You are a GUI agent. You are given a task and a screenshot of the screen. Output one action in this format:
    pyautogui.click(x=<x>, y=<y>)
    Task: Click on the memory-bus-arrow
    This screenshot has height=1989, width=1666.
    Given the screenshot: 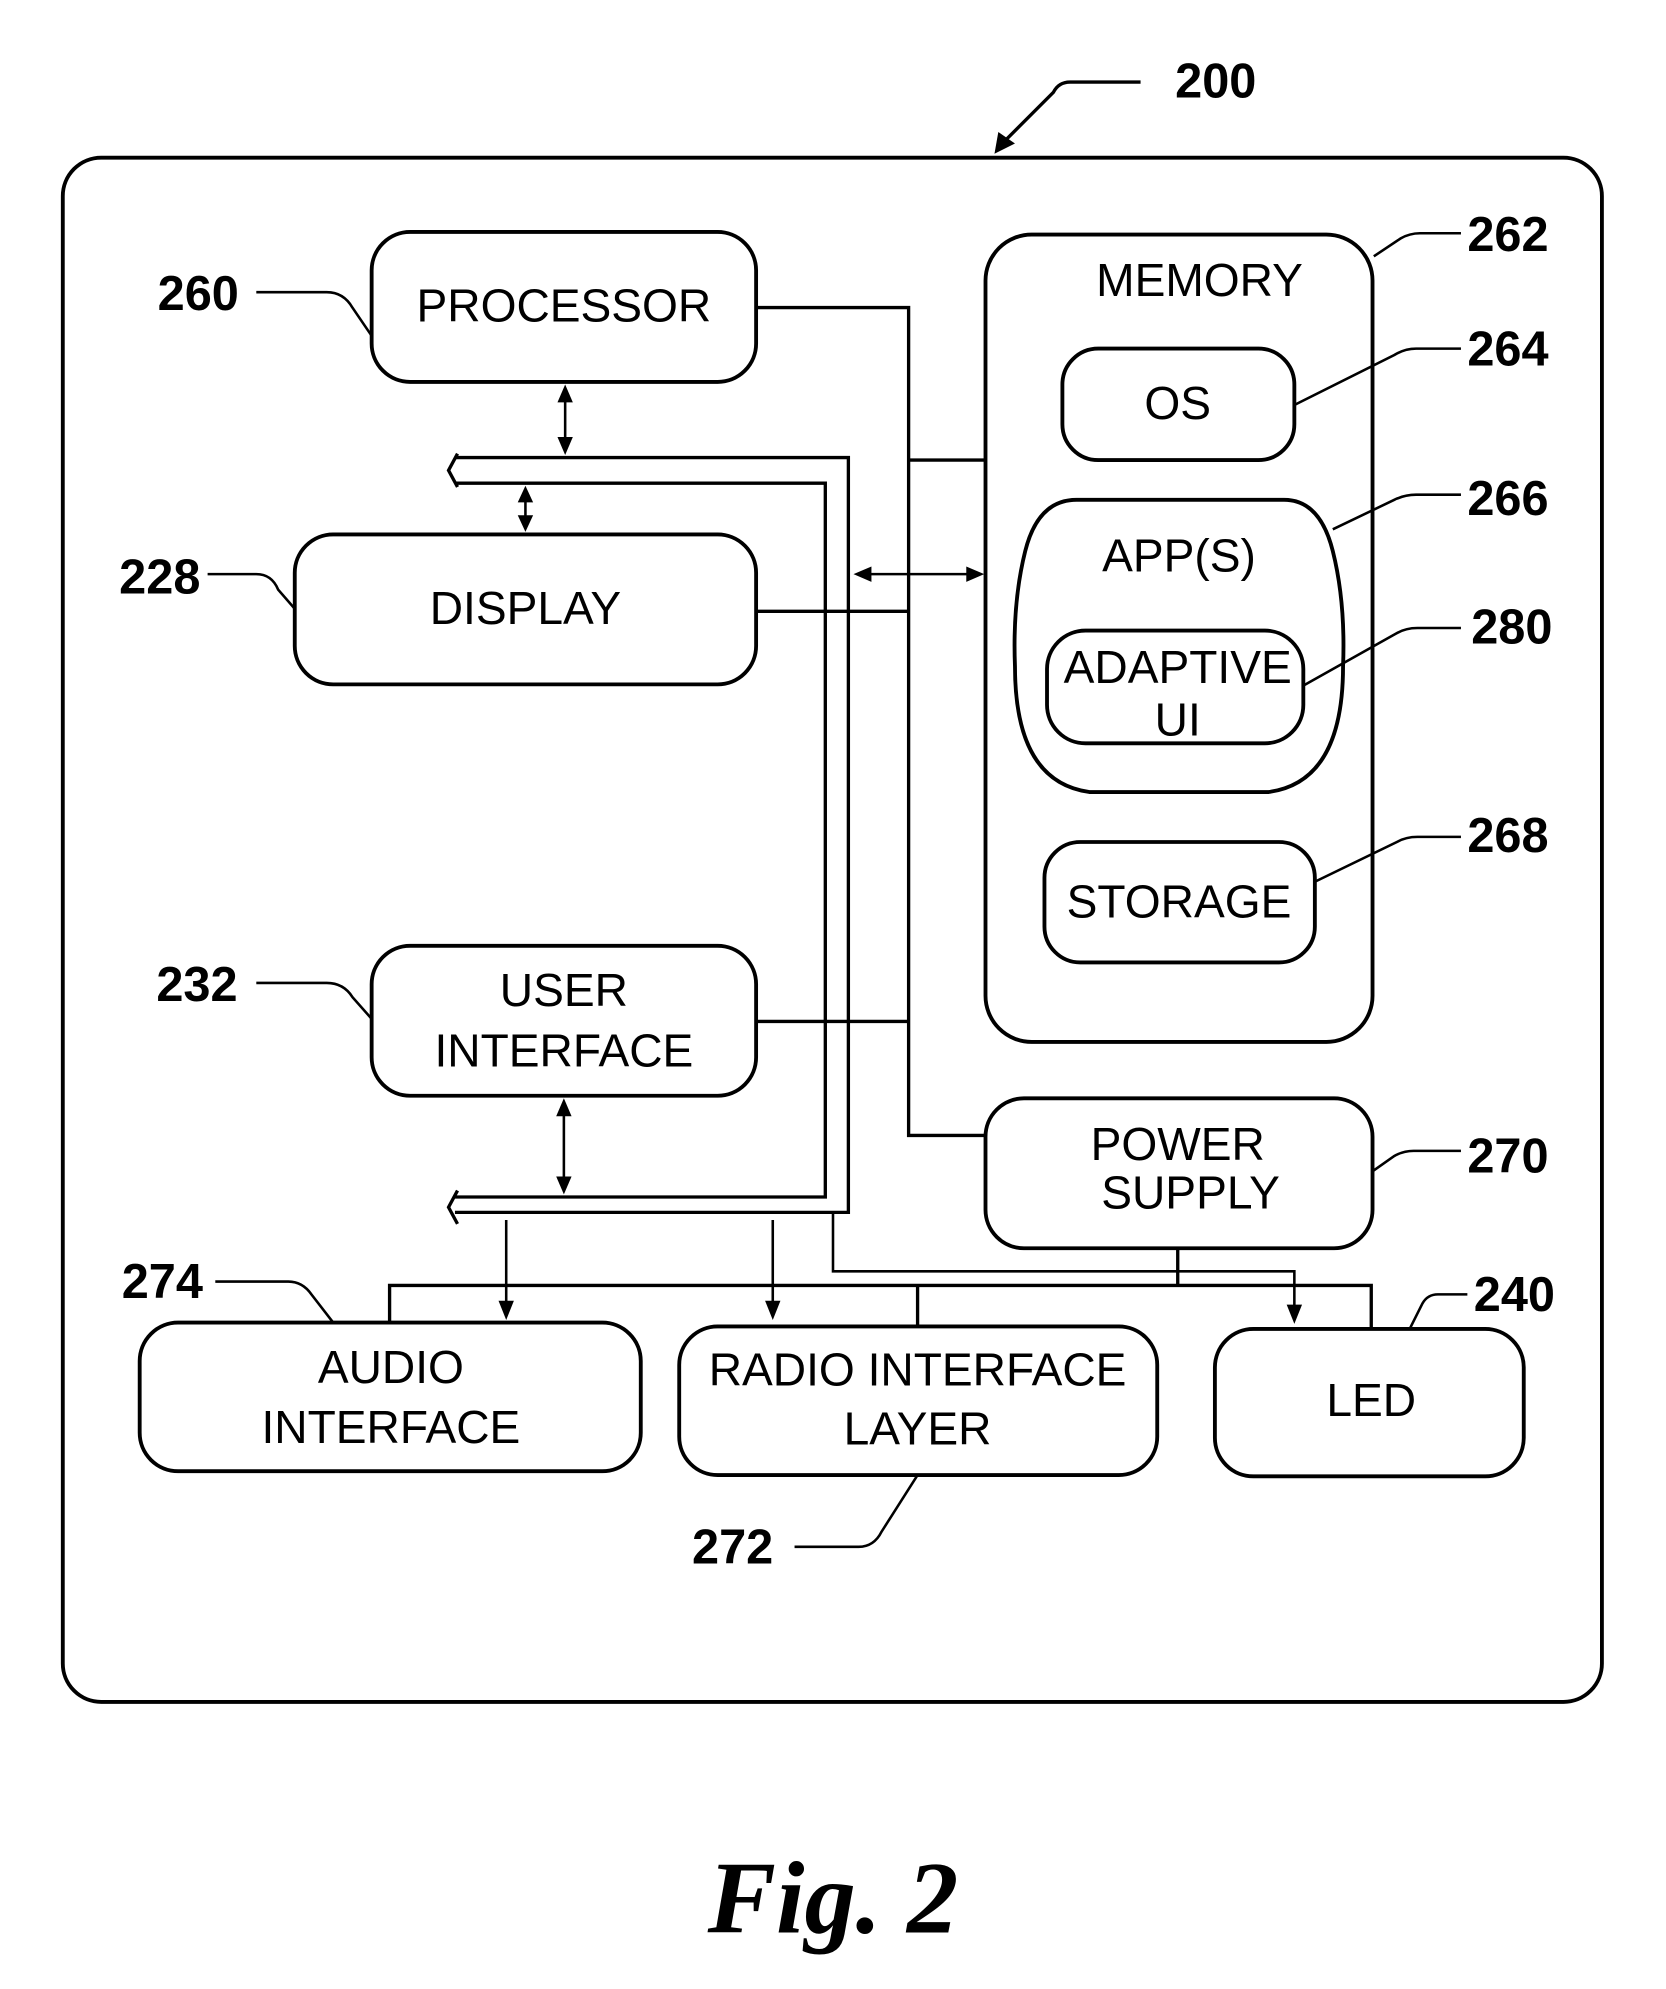 What is the action you would take?
    pyautogui.click(x=919, y=574)
    